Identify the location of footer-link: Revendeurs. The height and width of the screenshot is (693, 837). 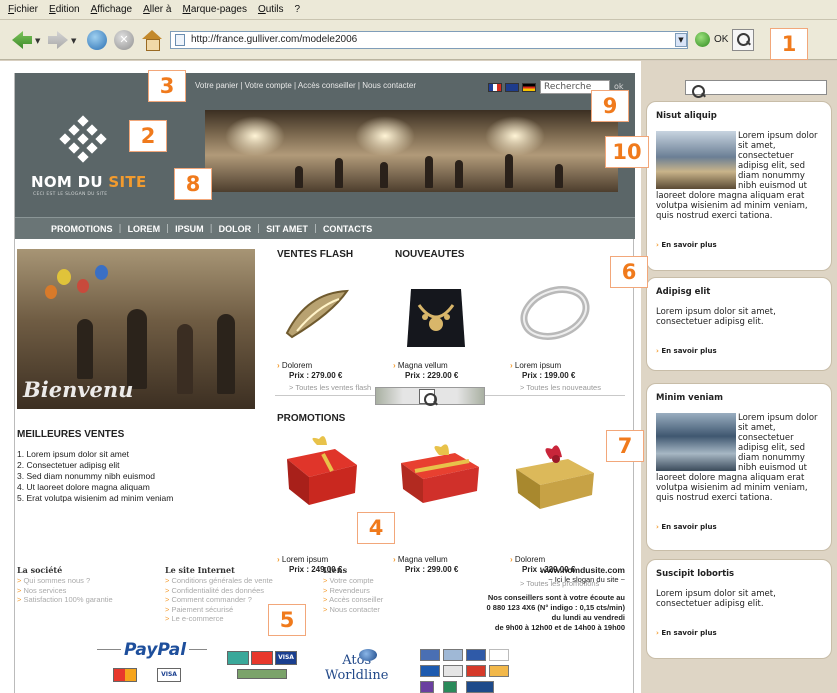
(353, 591).